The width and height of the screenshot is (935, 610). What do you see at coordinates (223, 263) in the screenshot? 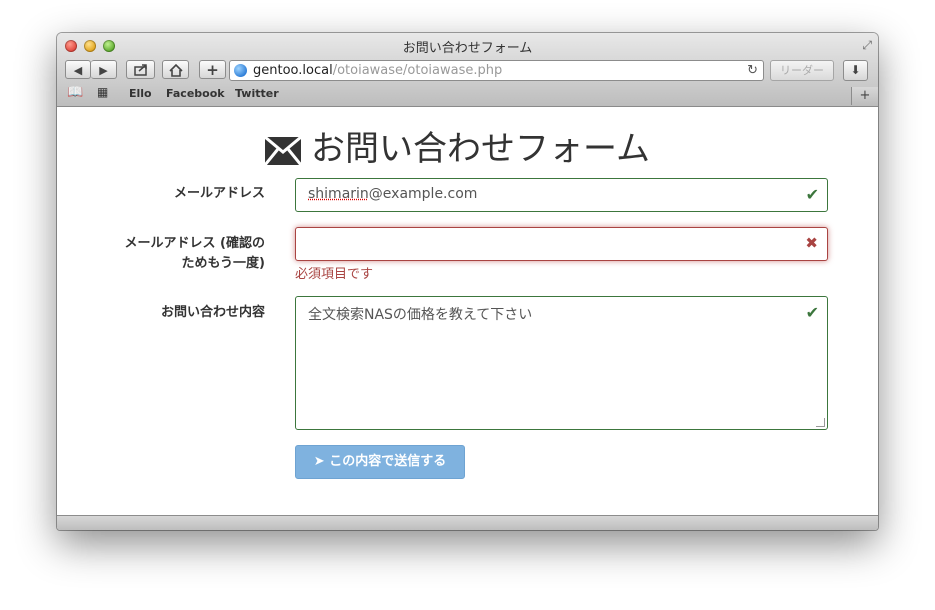
I see `email-confirm-label-line2: ためもう一度)` at bounding box center [223, 263].